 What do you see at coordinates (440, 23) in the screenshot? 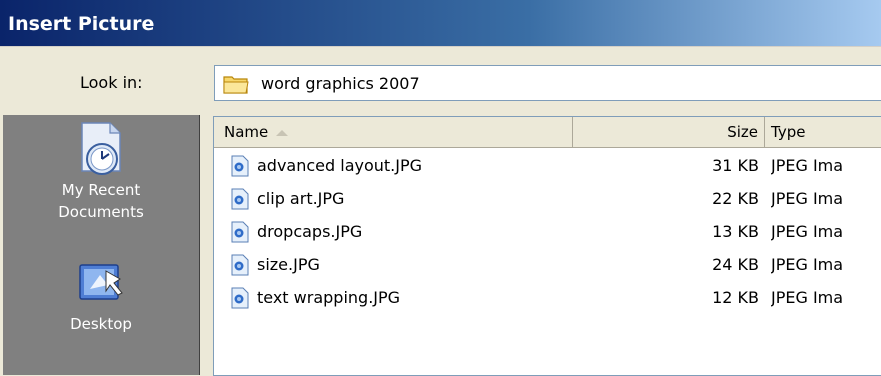
I see `title-bar: Insert Picture` at bounding box center [440, 23].